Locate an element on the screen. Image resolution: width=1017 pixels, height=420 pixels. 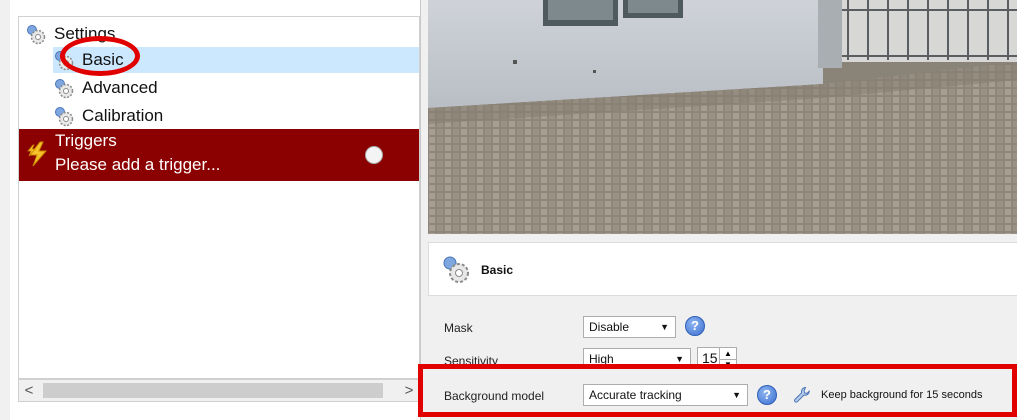
sensitivity-spinbox: 15 ▲ ▼ is located at coordinates (717, 355).